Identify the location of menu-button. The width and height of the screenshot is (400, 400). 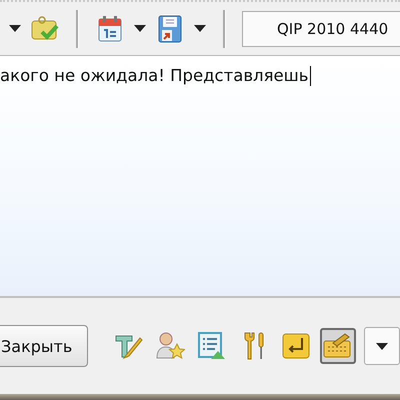
(382, 346).